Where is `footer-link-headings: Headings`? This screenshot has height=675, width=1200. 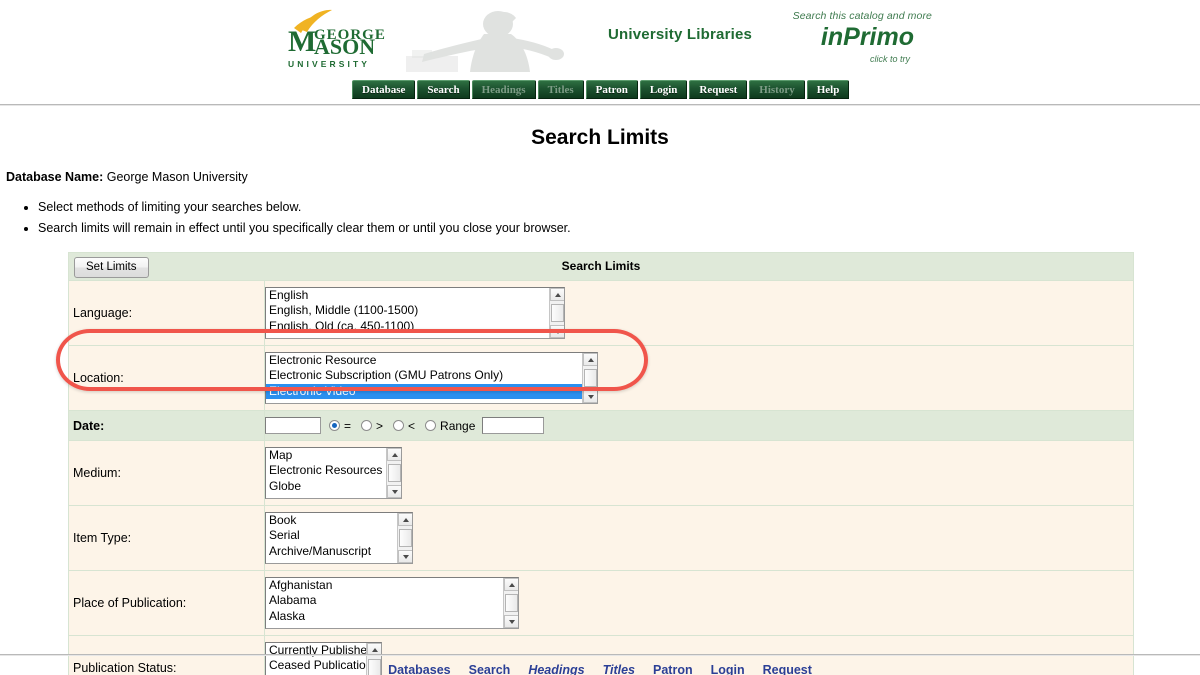 footer-link-headings: Headings is located at coordinates (556, 669).